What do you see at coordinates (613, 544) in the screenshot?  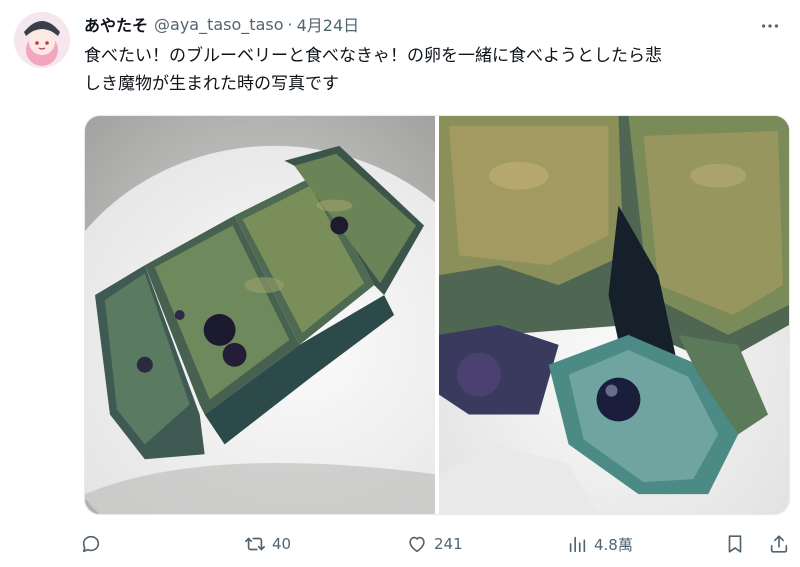 I see `views-count: 4.8萬` at bounding box center [613, 544].